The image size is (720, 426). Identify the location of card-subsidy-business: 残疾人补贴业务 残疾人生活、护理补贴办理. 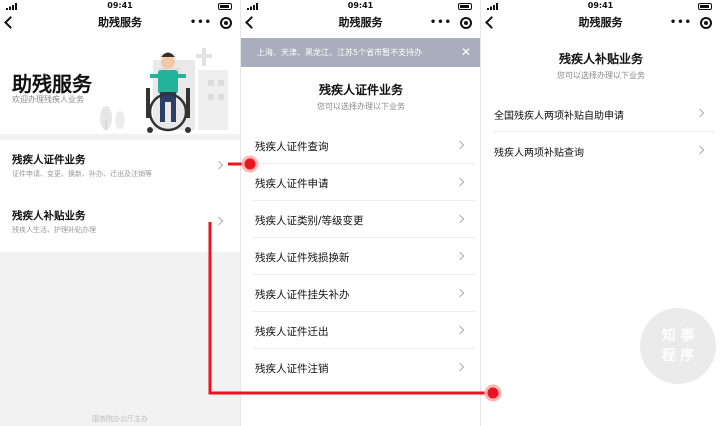
(120, 224).